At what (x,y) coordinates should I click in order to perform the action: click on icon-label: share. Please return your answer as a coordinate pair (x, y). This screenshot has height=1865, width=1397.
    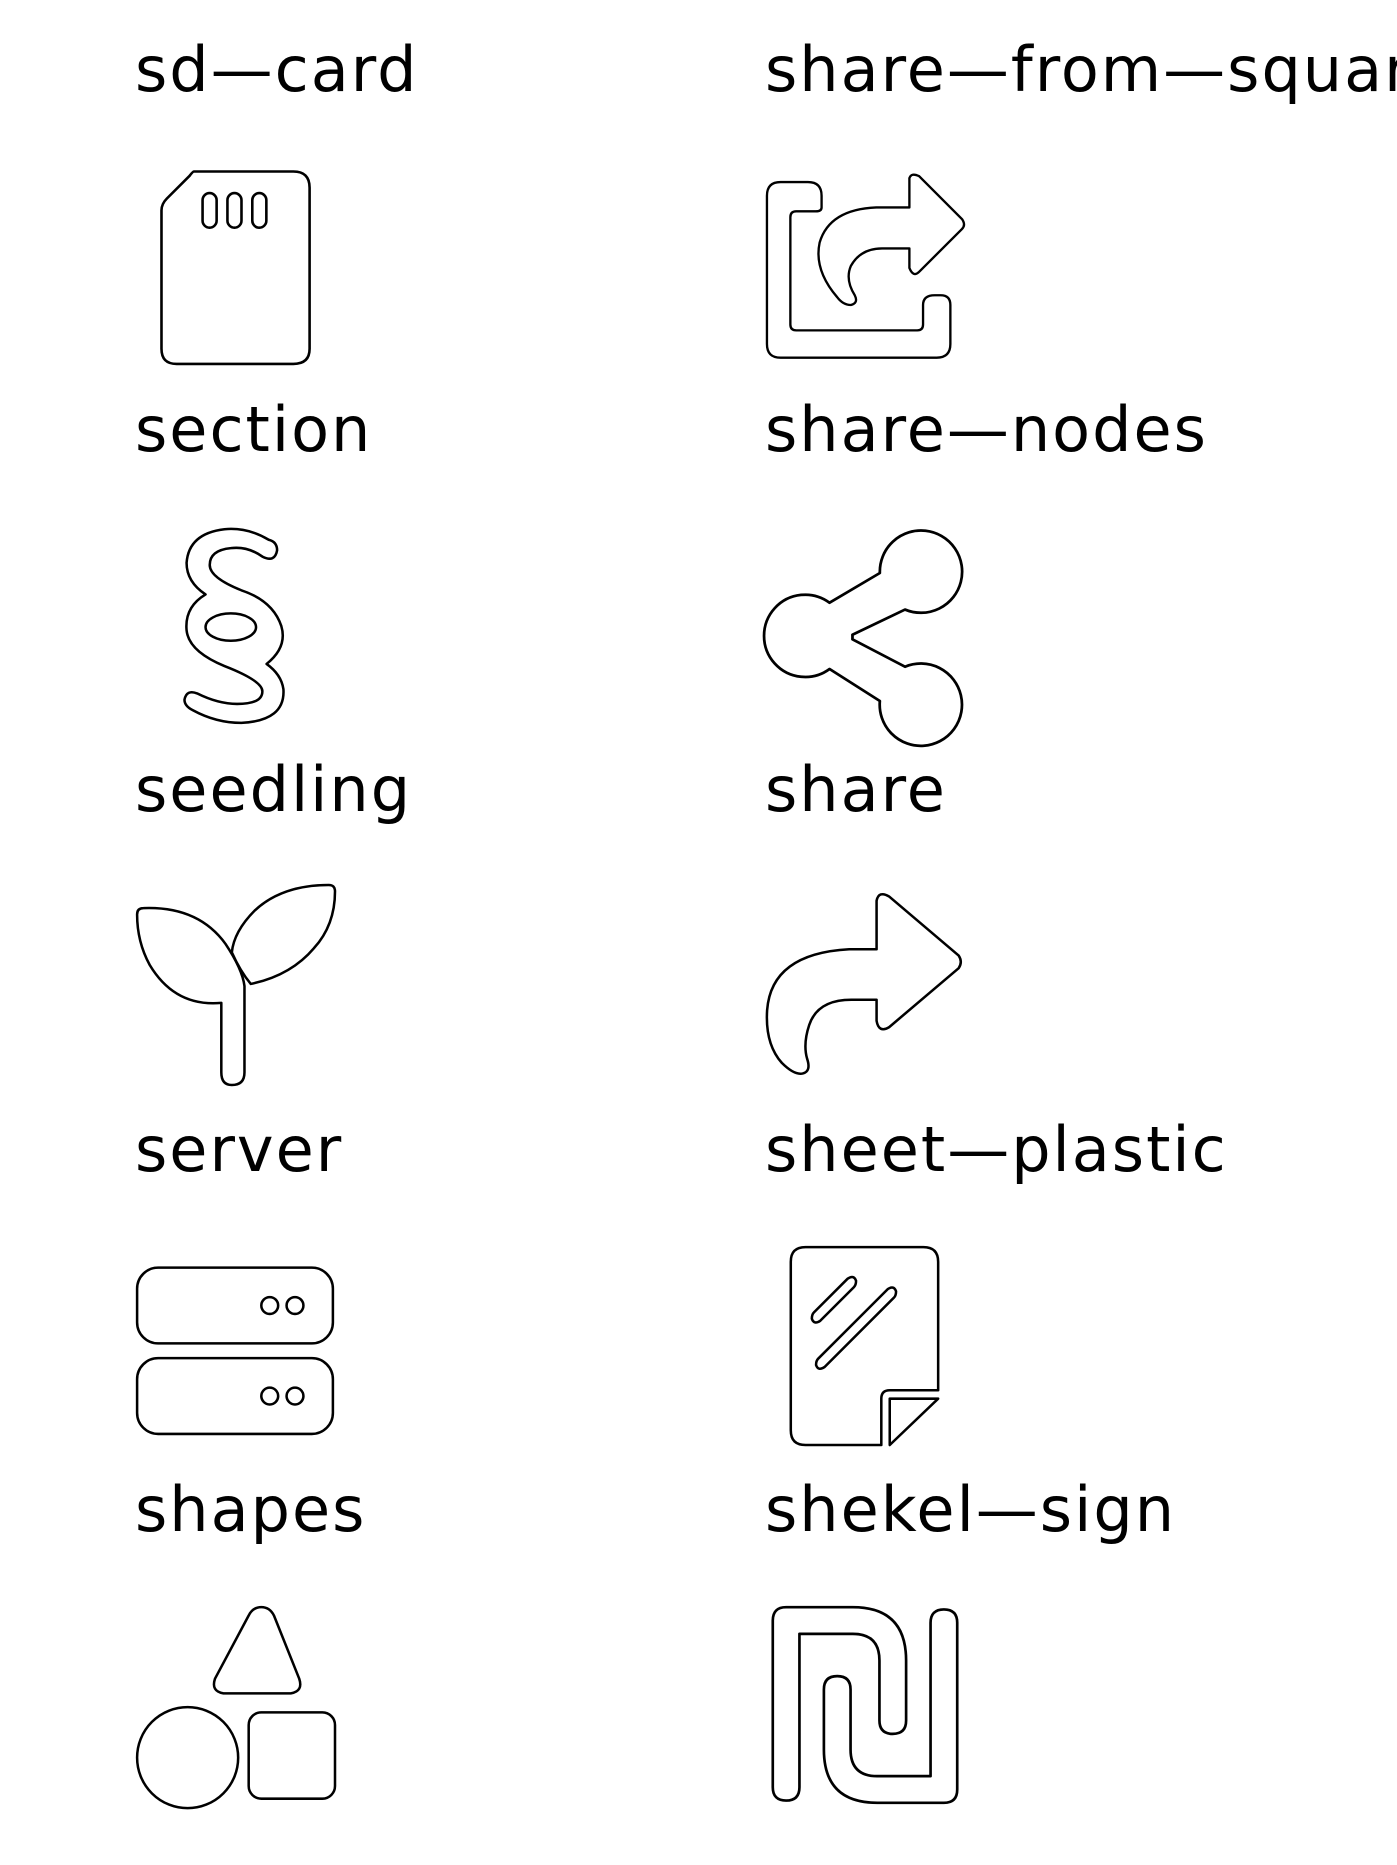
    Looking at the image, I should click on (856, 789).